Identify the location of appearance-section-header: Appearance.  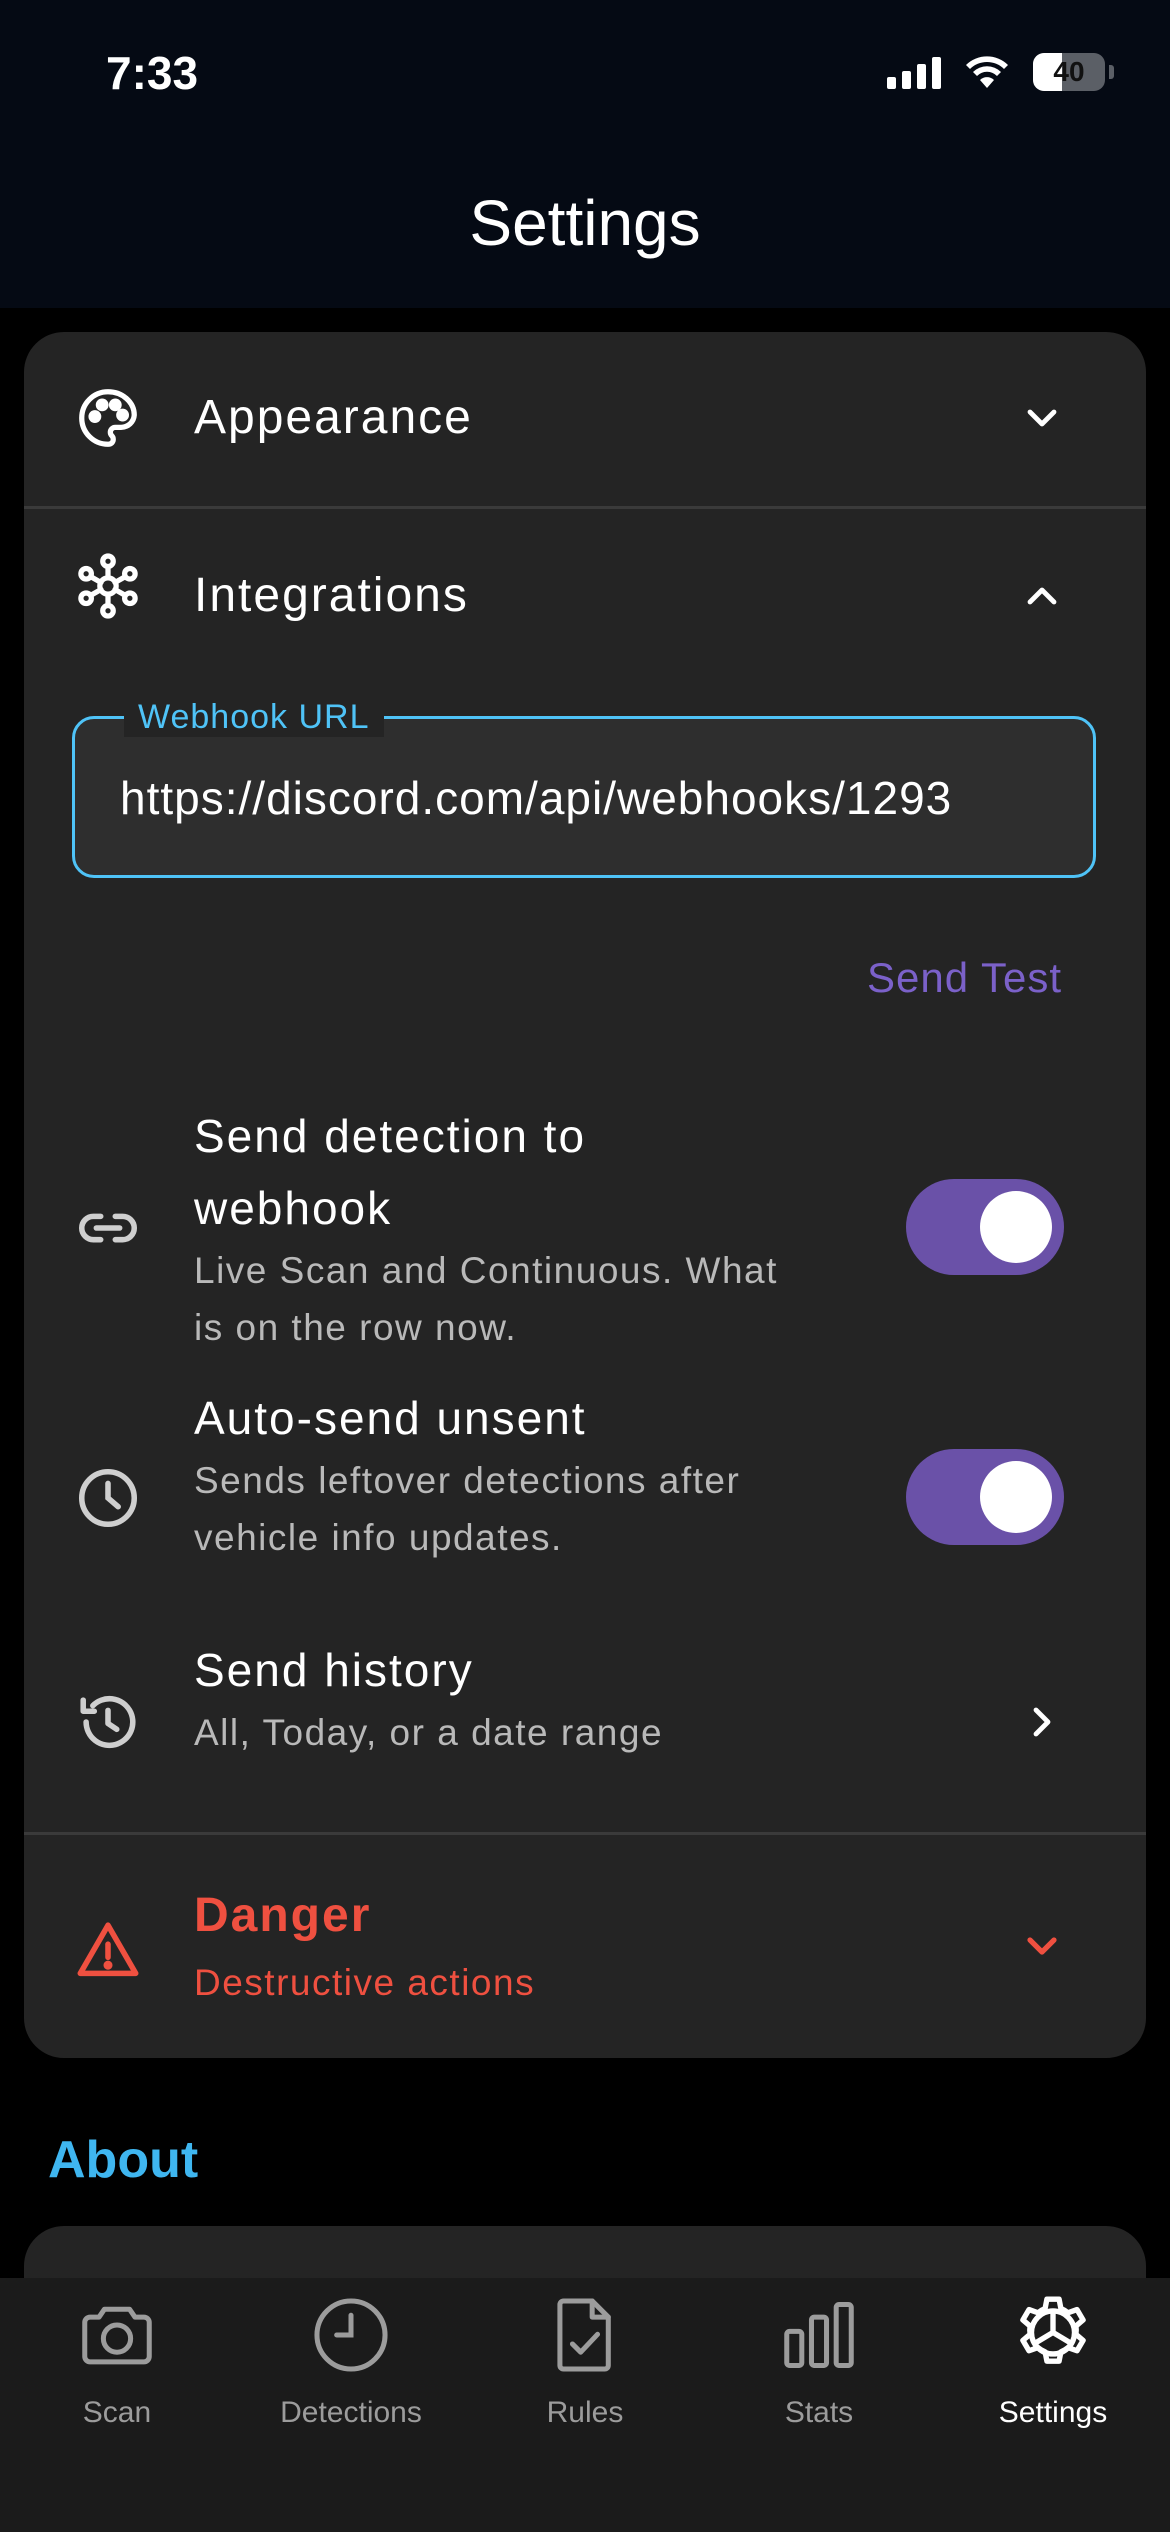
(585, 419).